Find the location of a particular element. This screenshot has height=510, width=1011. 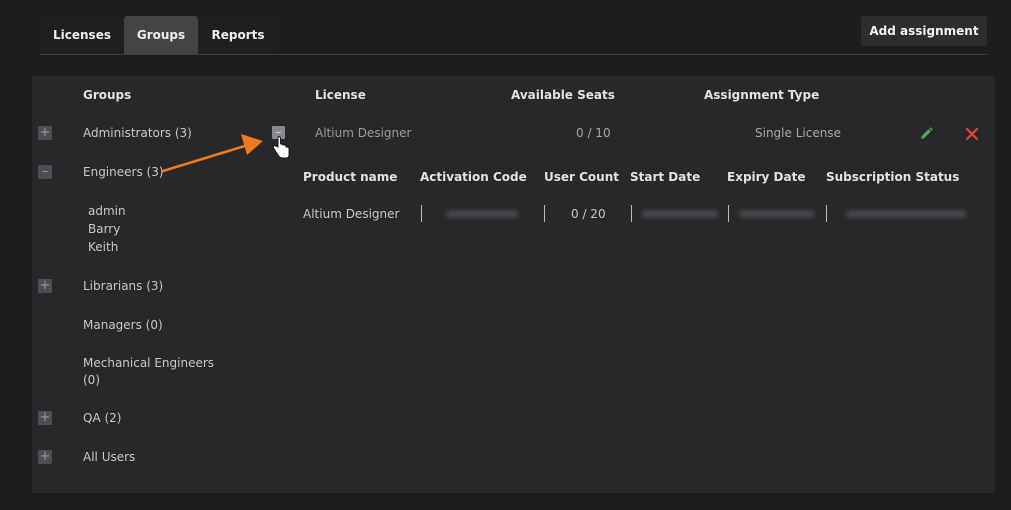

pencil-icon is located at coordinates (927, 133).